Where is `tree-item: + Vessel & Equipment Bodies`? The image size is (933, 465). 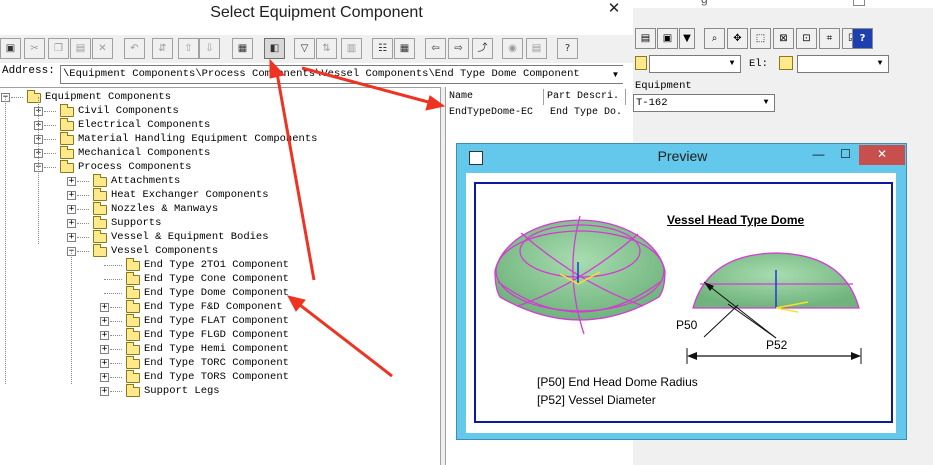
tree-item: + Vessel & Equipment Bodies is located at coordinates (220, 237).